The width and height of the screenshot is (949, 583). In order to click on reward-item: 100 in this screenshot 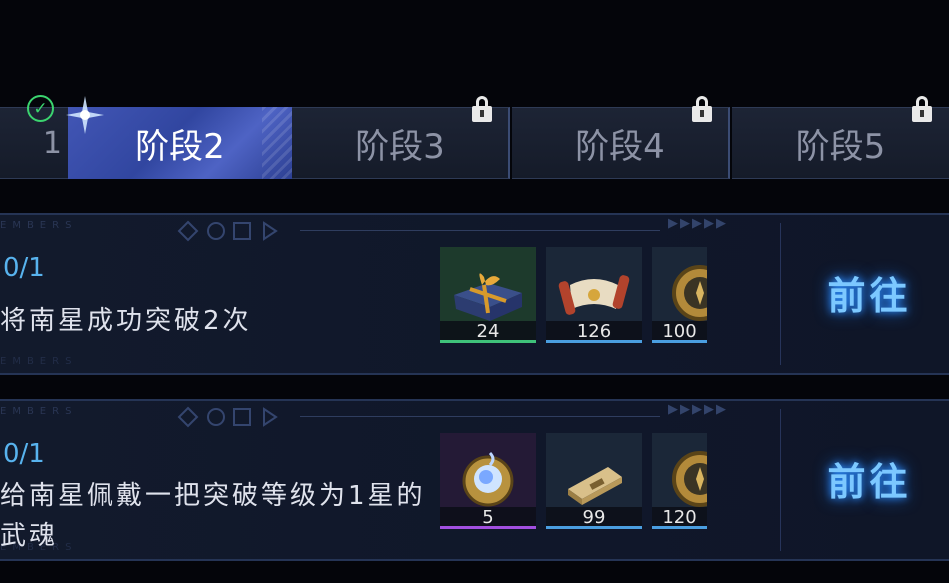, I will do `click(679, 295)`.